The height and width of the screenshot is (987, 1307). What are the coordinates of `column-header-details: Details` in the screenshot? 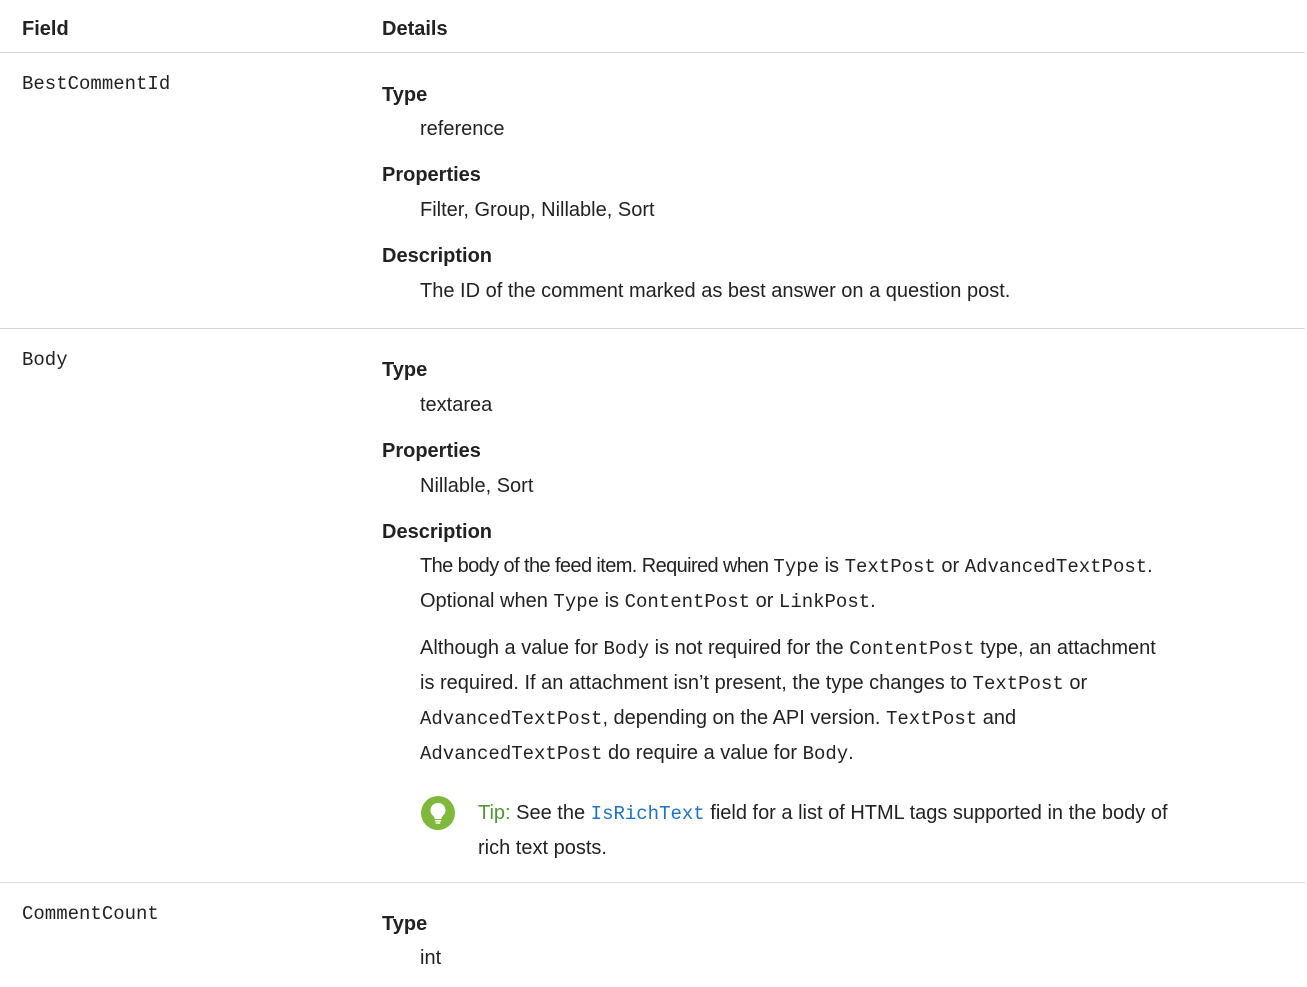 It's located at (415, 29).